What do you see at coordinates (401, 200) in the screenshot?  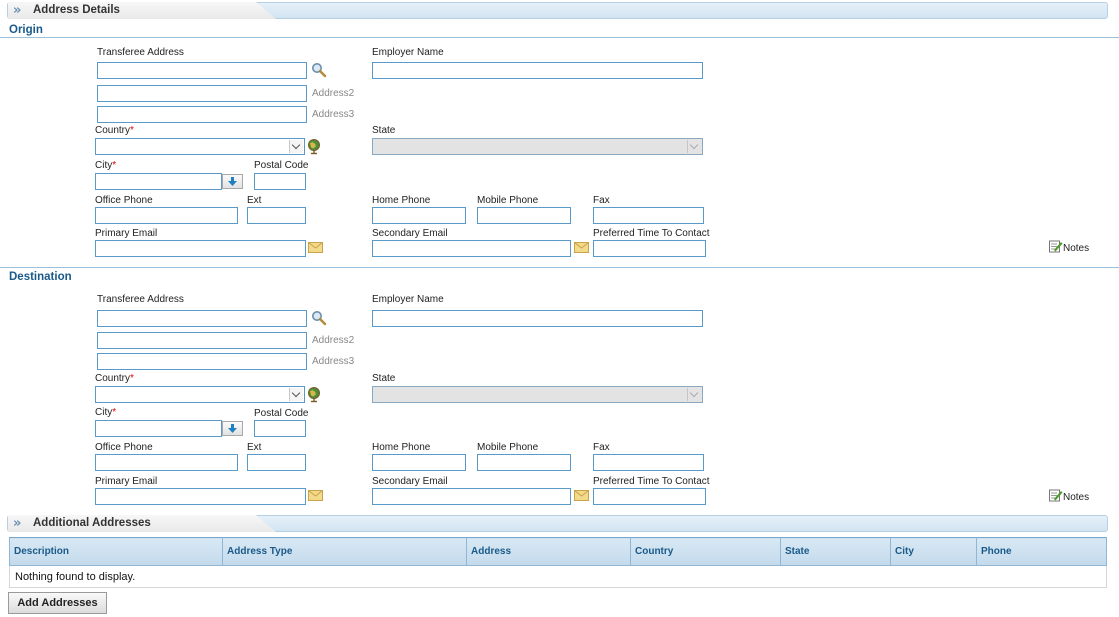 I see `origin-home-phone-label: Home Phone` at bounding box center [401, 200].